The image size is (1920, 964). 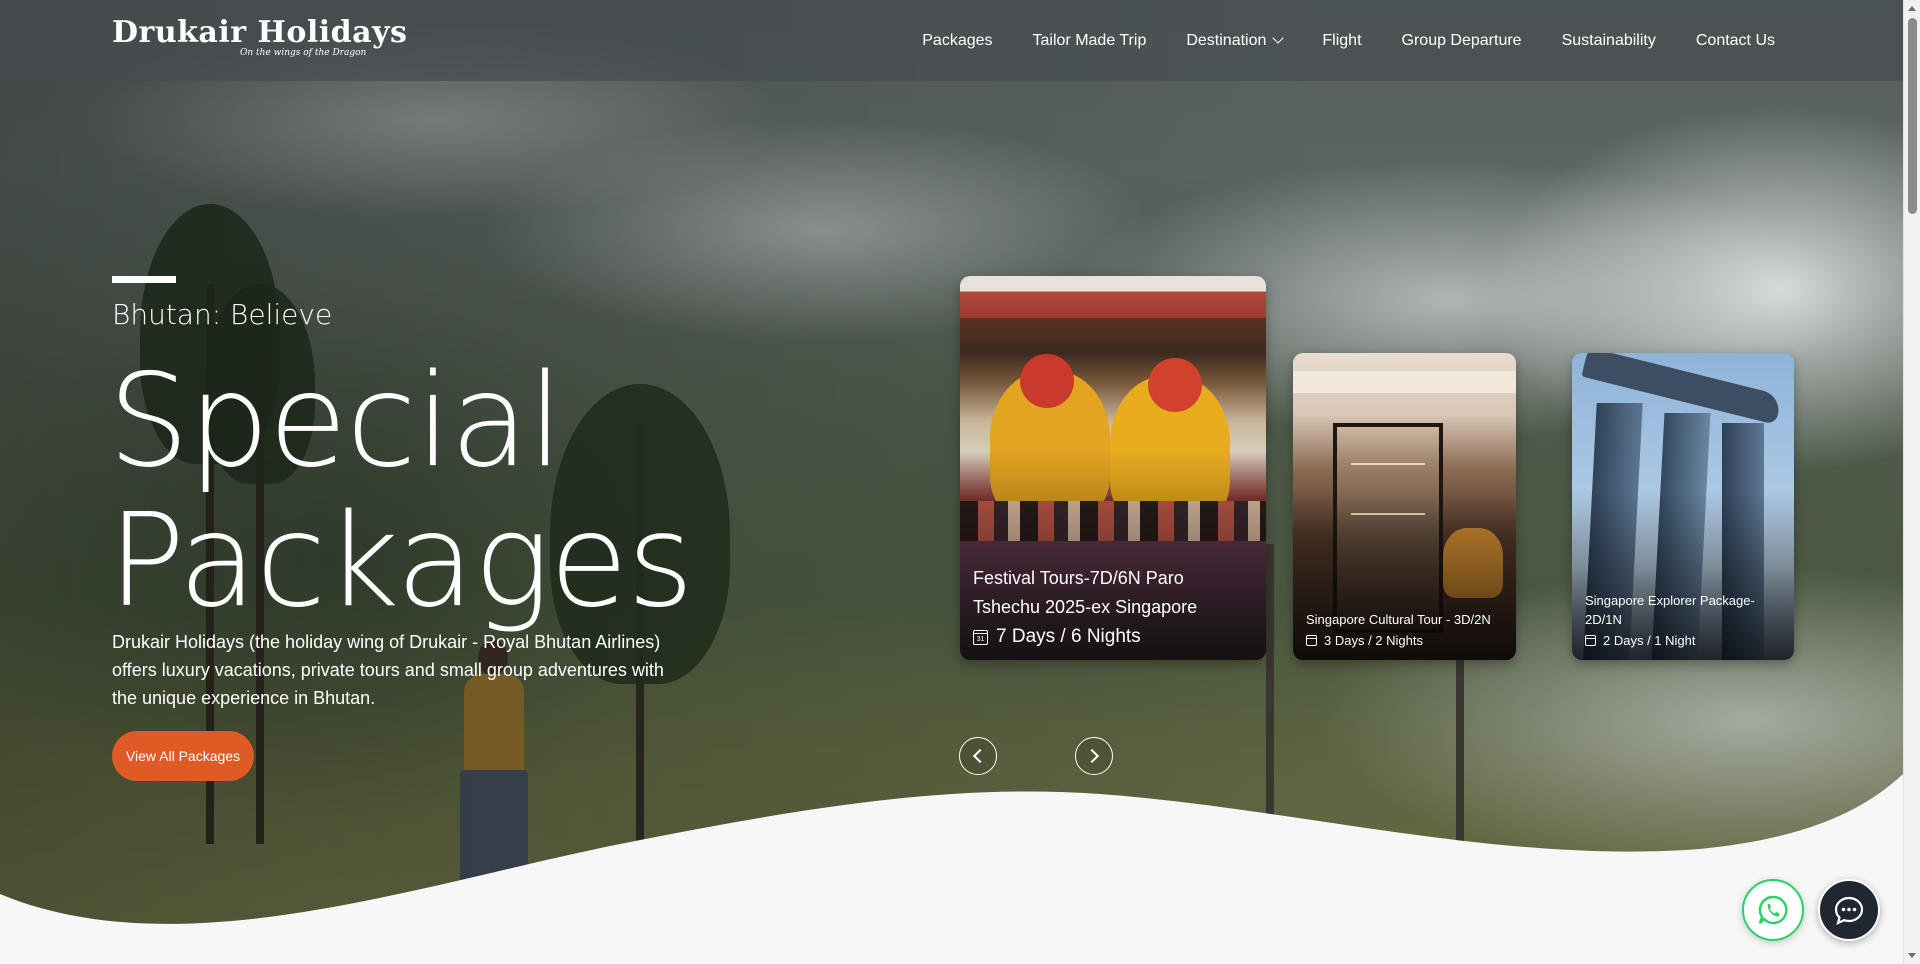 I want to click on chat-bubble-icon, so click(x=1849, y=911).